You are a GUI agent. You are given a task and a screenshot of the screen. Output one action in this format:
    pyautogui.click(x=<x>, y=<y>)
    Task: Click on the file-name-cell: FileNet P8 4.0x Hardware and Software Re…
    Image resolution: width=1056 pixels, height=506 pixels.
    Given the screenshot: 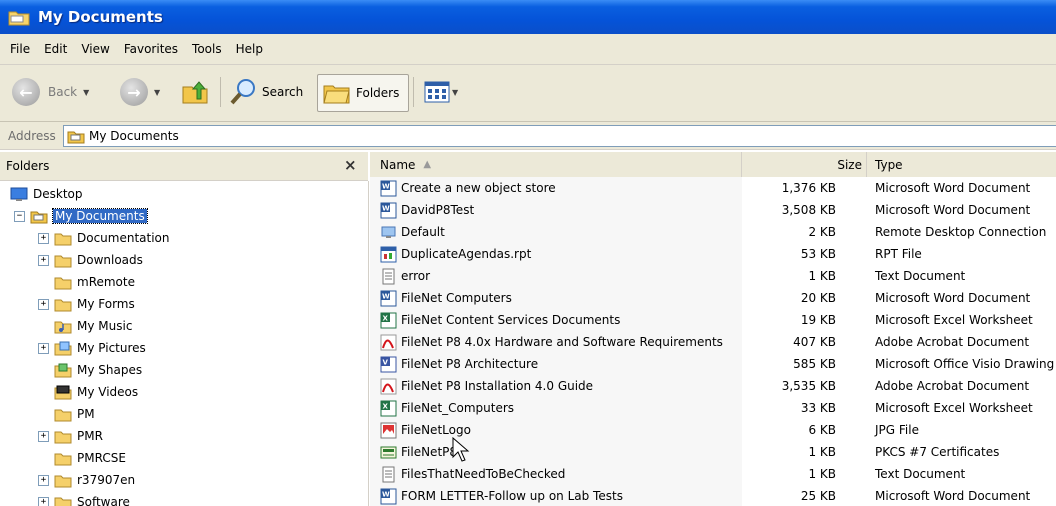 What is the action you would take?
    pyautogui.click(x=551, y=342)
    